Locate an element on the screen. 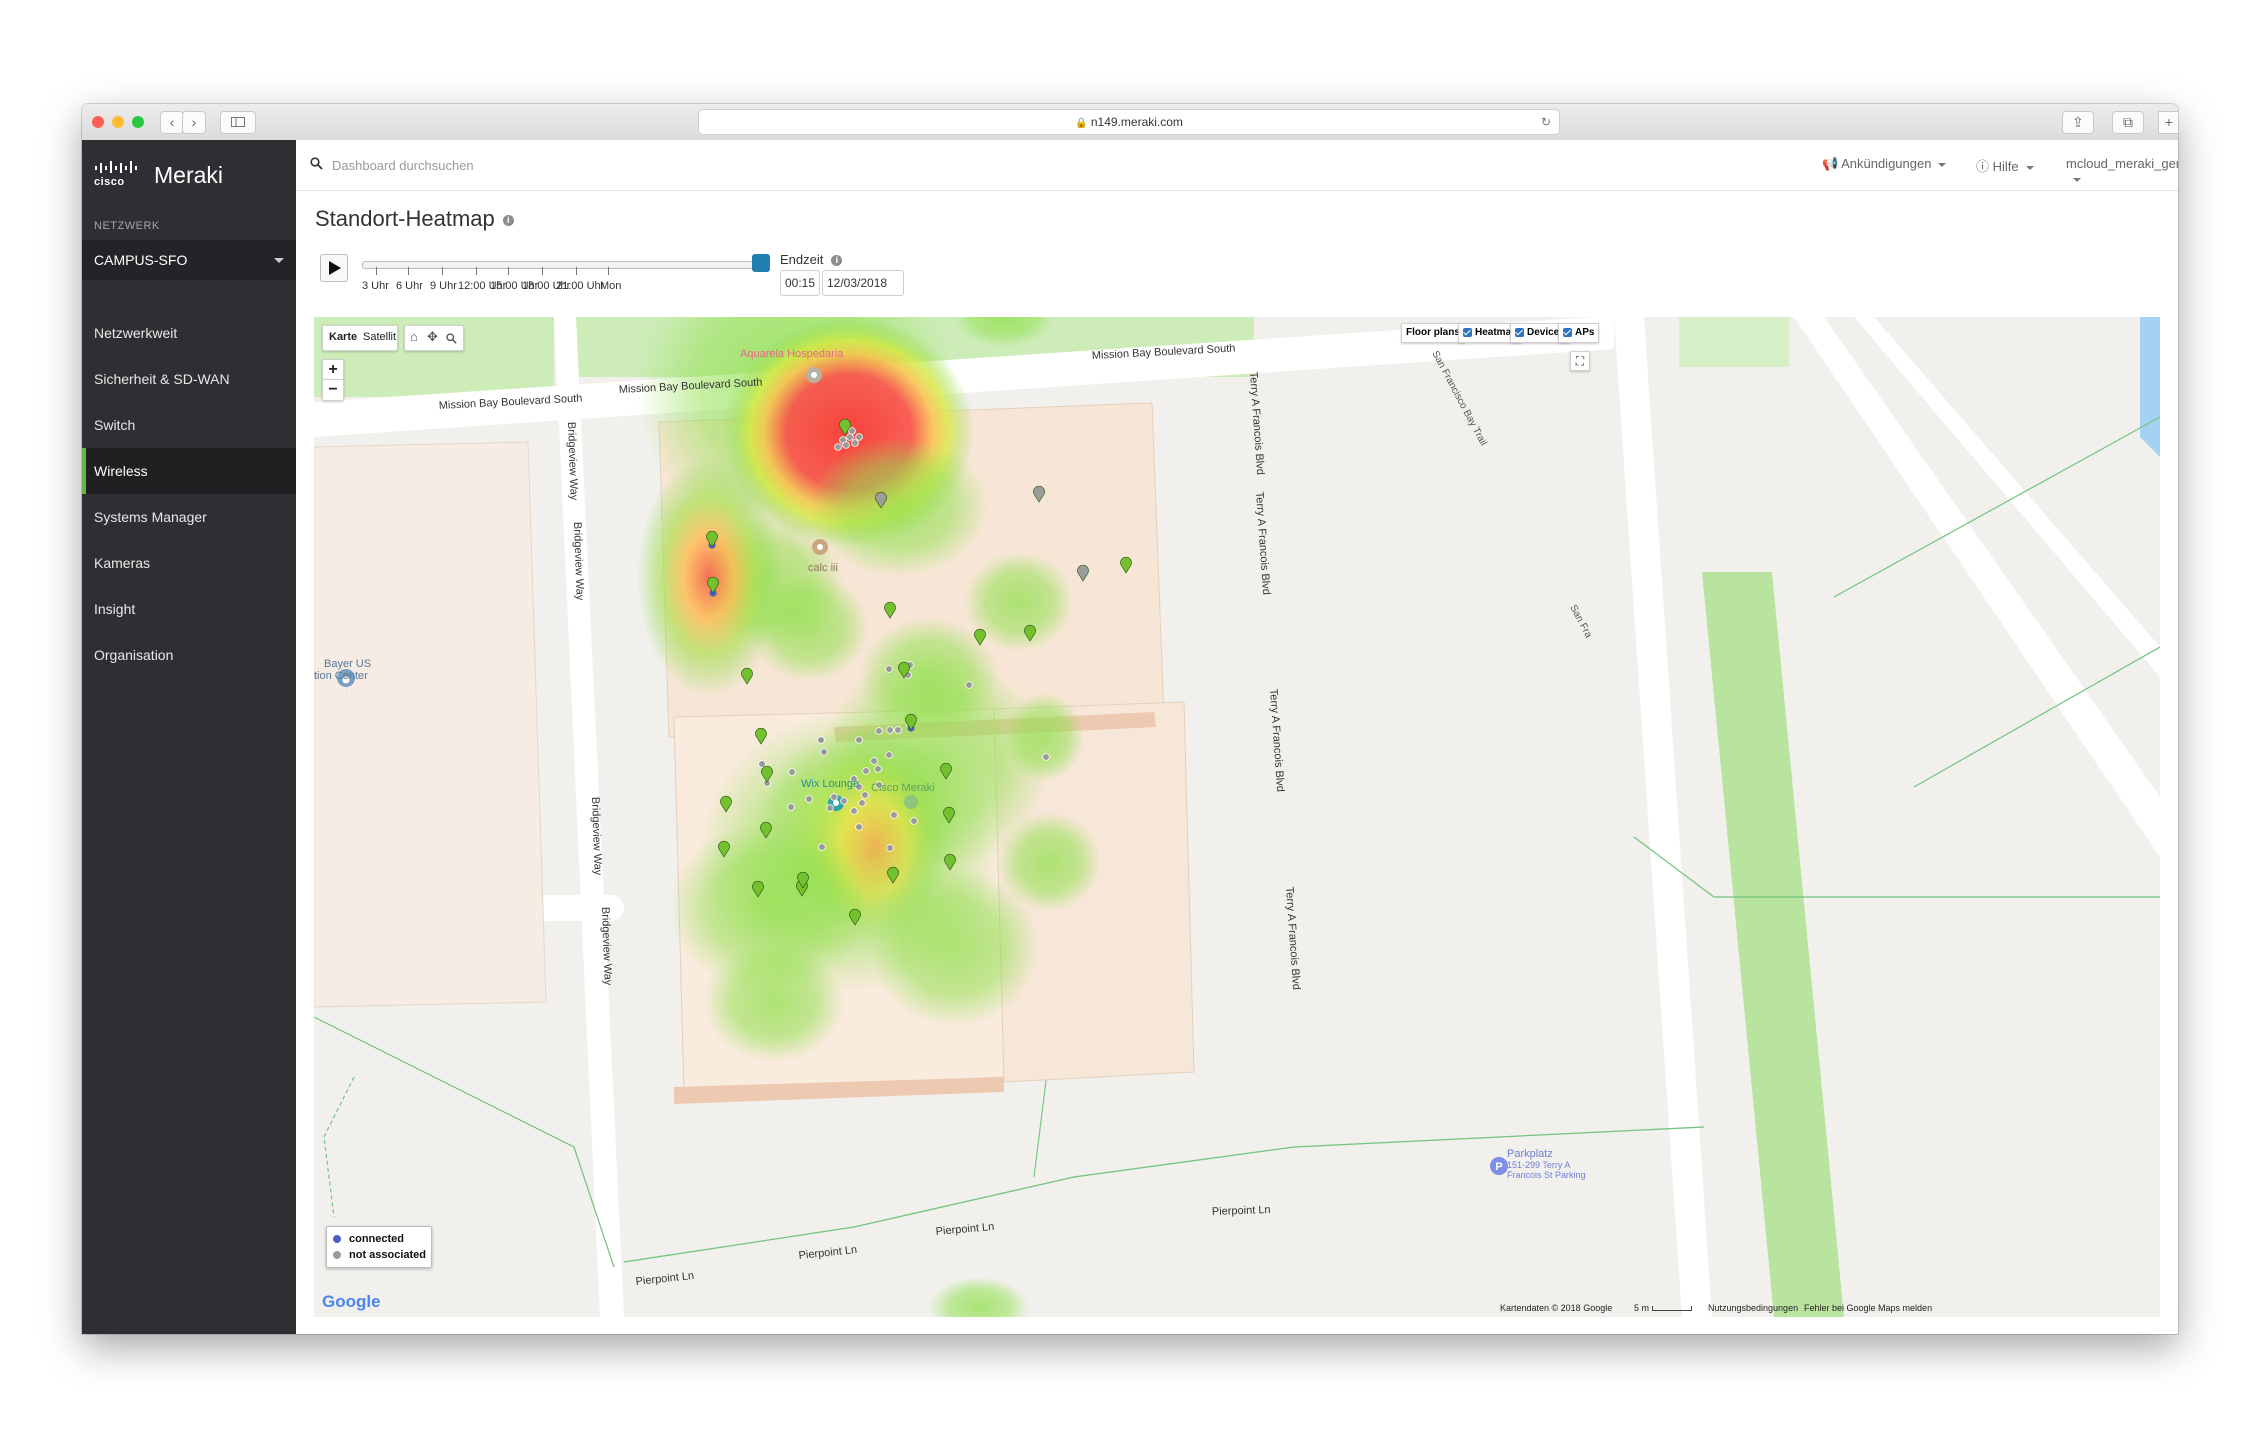 This screenshot has width=2252, height=1435. map-type-control: Karte Satellit is located at coordinates (360, 338).